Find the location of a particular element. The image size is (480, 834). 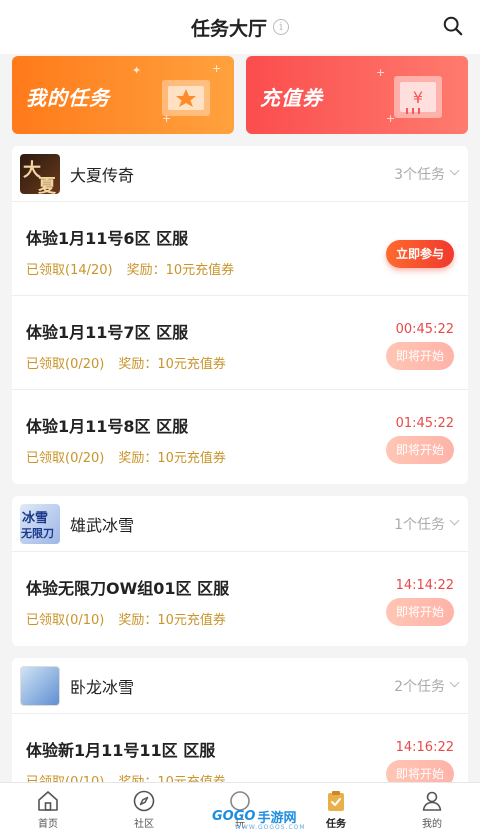

task-row: 体验1月11号6区 区服 已领取(14/20) 奖励：10元充值券 立即参与 is located at coordinates (240, 249).